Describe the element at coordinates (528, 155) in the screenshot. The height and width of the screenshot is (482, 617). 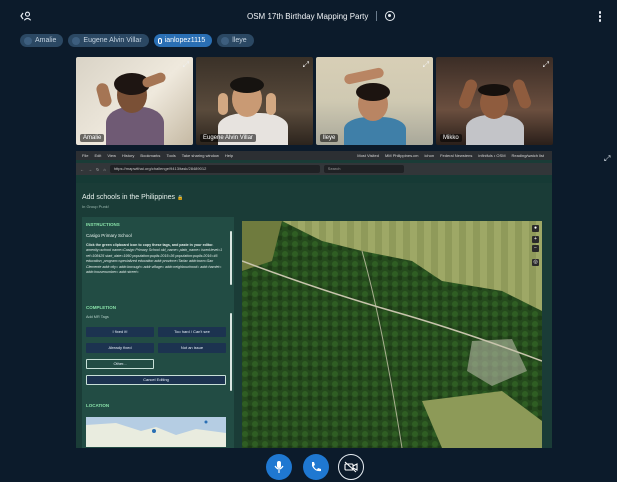
I see `bookmark-item: Reading/watch list` at that location.